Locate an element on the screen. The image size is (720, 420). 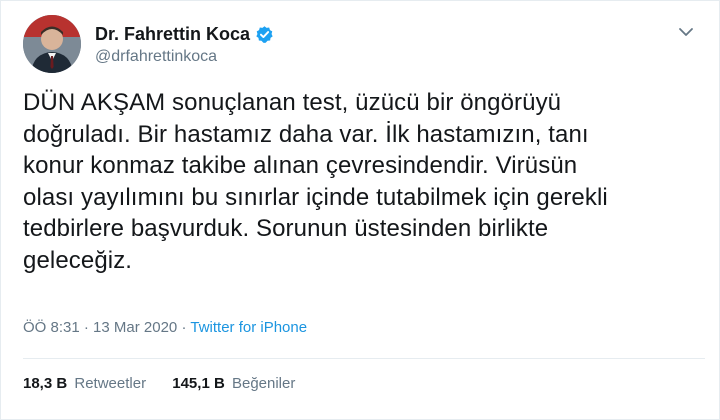
tweet-text-line: geleceğiz. is located at coordinates (78, 260).